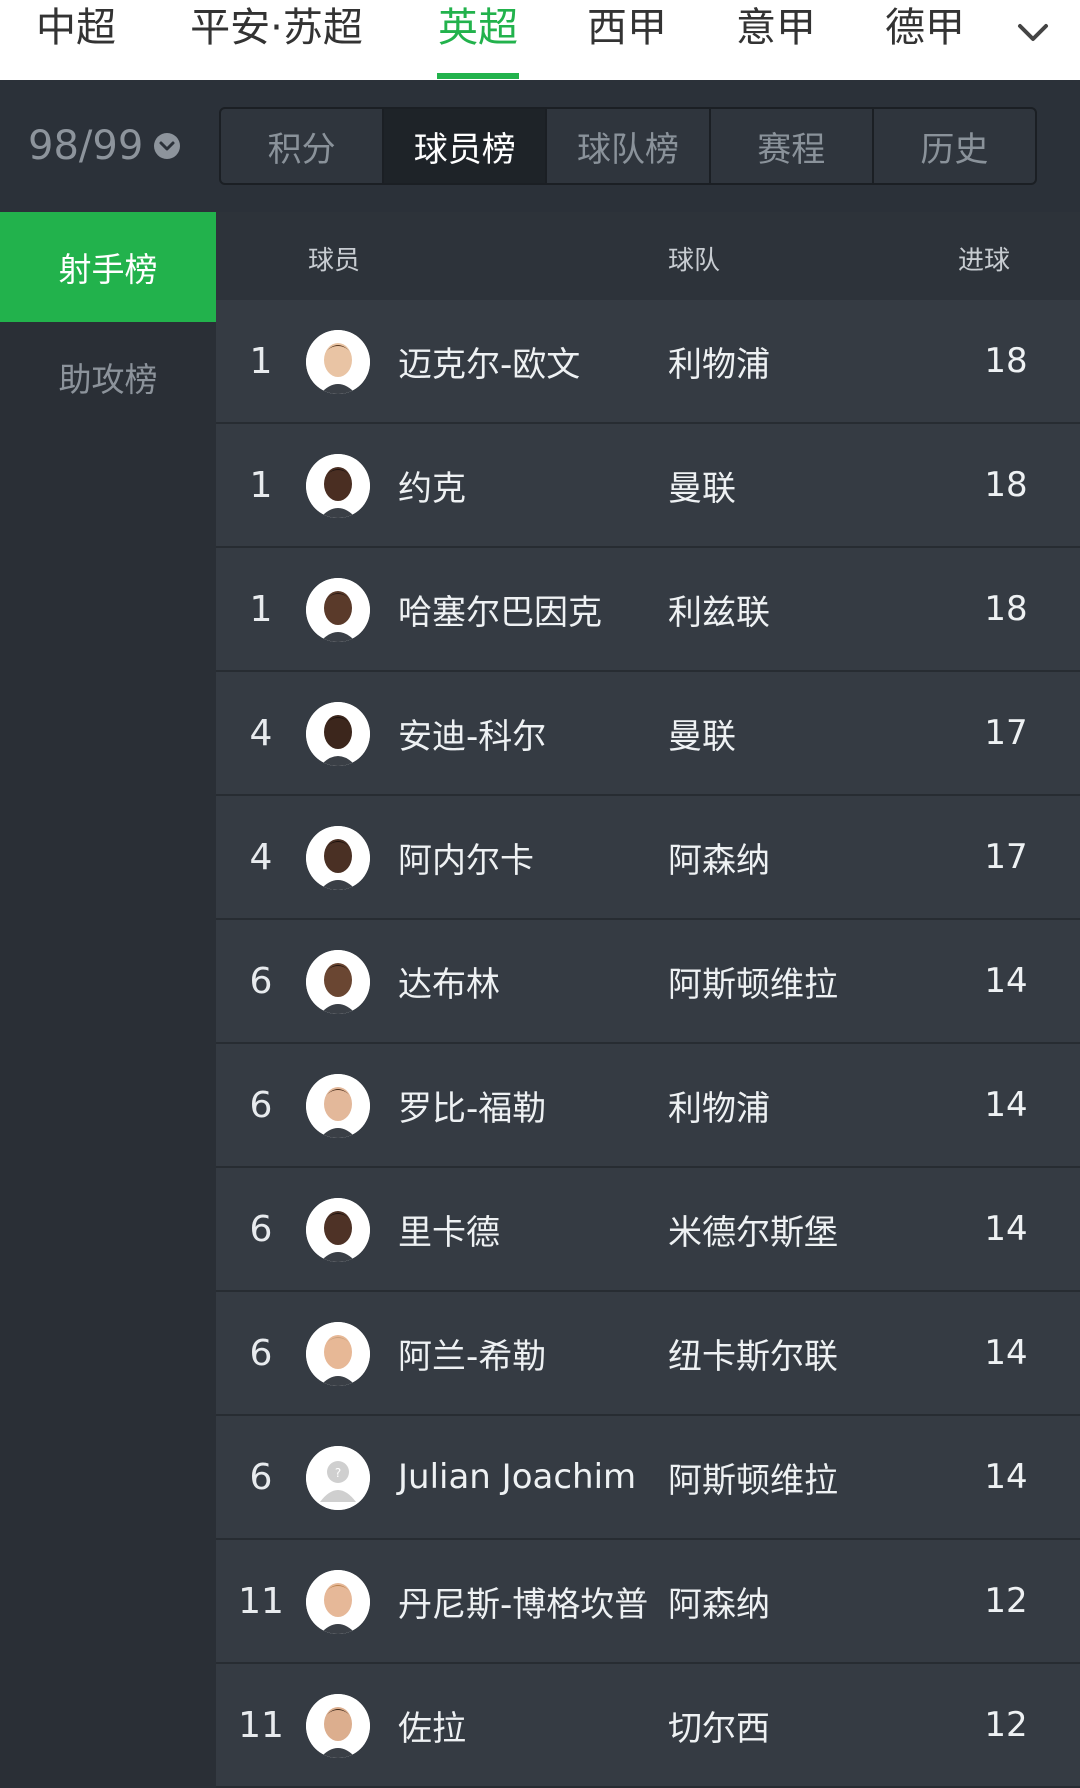  What do you see at coordinates (627, 40) in the screenshot?
I see `league-tab: 西甲` at bounding box center [627, 40].